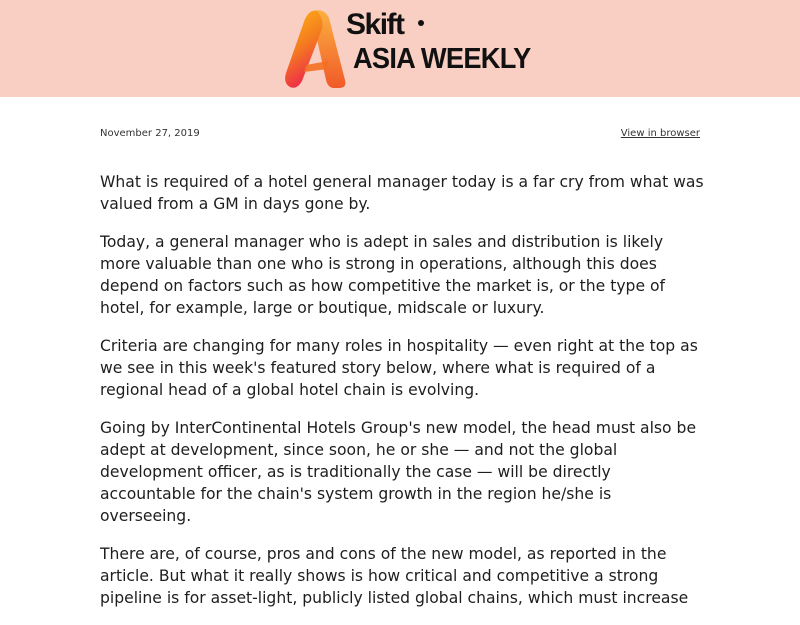 The height and width of the screenshot is (625, 800). I want to click on skift-asia-weekly-logo: Skift ASIA WEEKLY, so click(407, 48).